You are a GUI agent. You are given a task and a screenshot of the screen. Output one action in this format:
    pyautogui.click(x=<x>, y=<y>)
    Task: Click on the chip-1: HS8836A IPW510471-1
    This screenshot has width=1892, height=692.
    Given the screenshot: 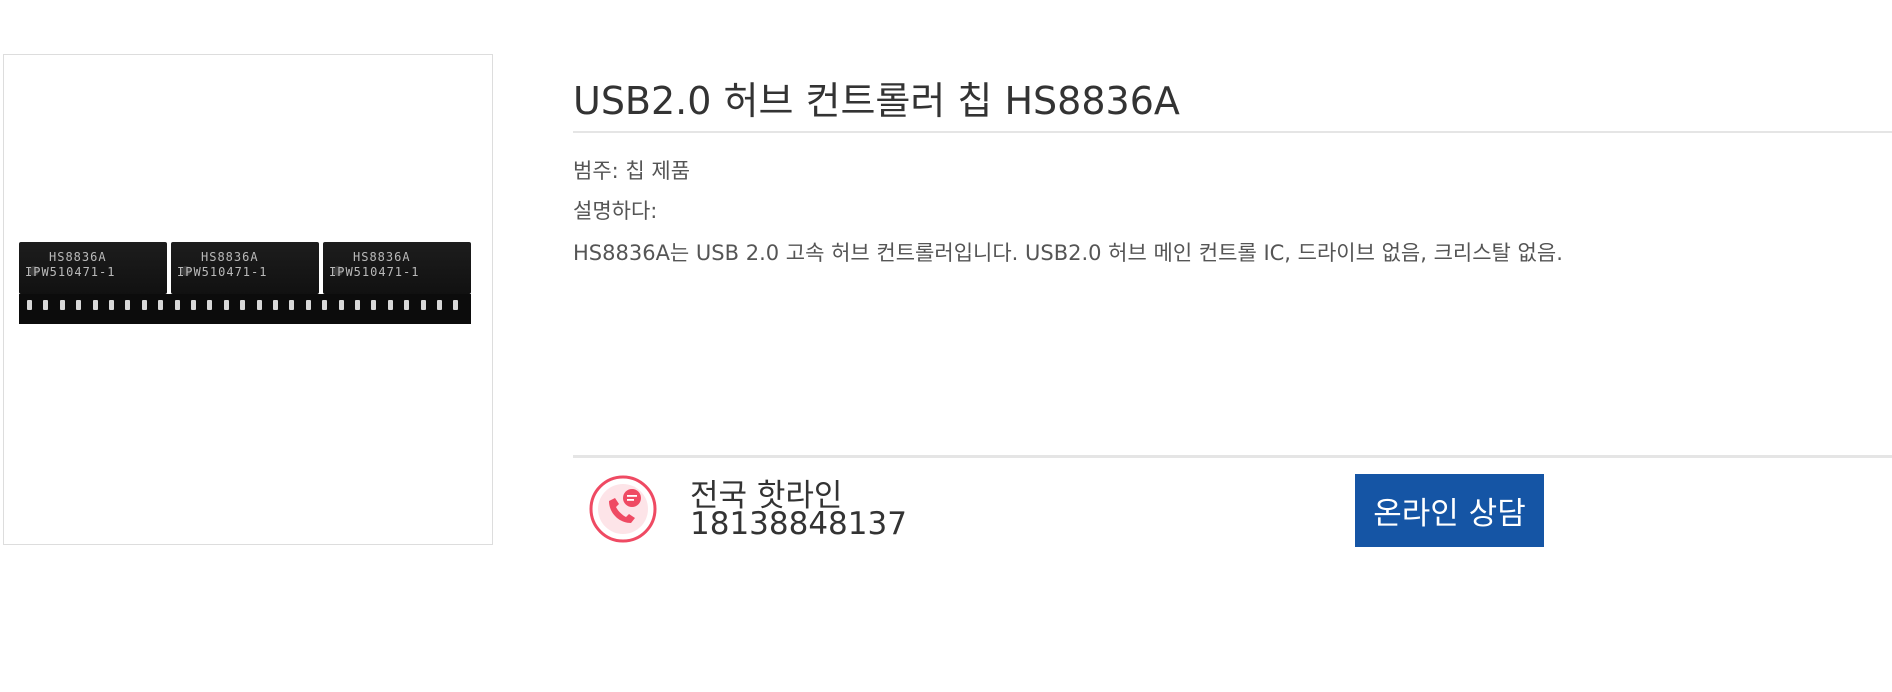 What is the action you would take?
    pyautogui.click(x=93, y=268)
    